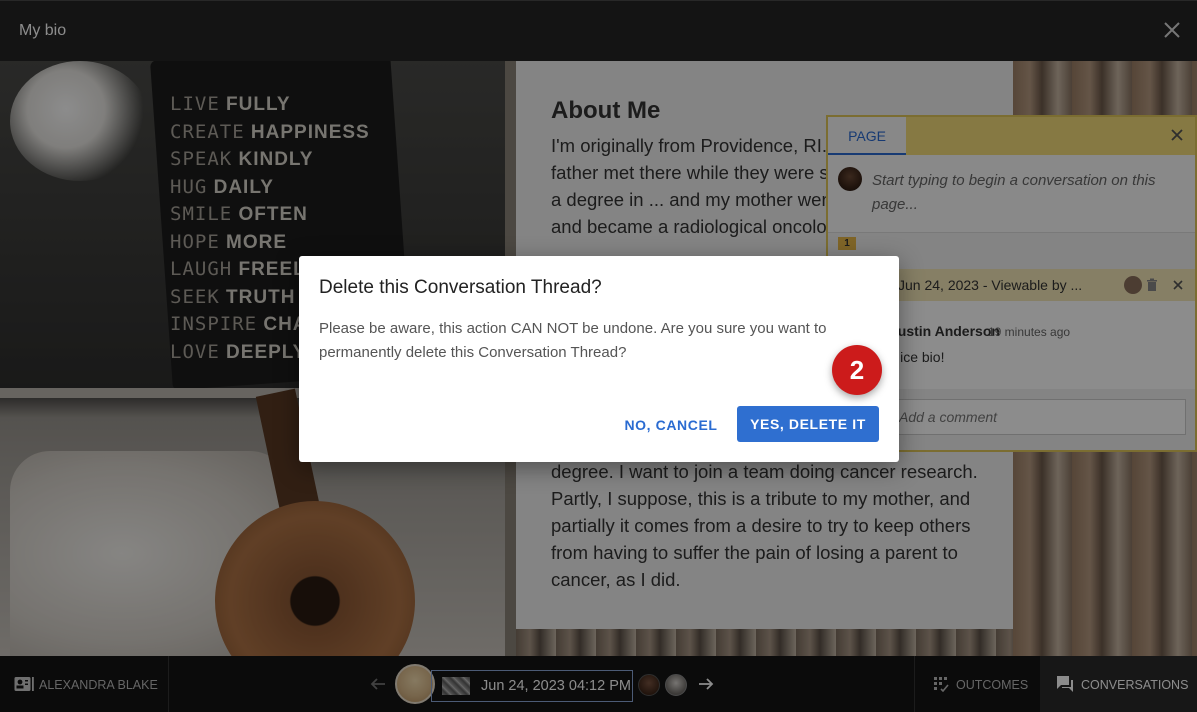  What do you see at coordinates (808, 424) in the screenshot?
I see `delete-button: YES, DELETE IT` at bounding box center [808, 424].